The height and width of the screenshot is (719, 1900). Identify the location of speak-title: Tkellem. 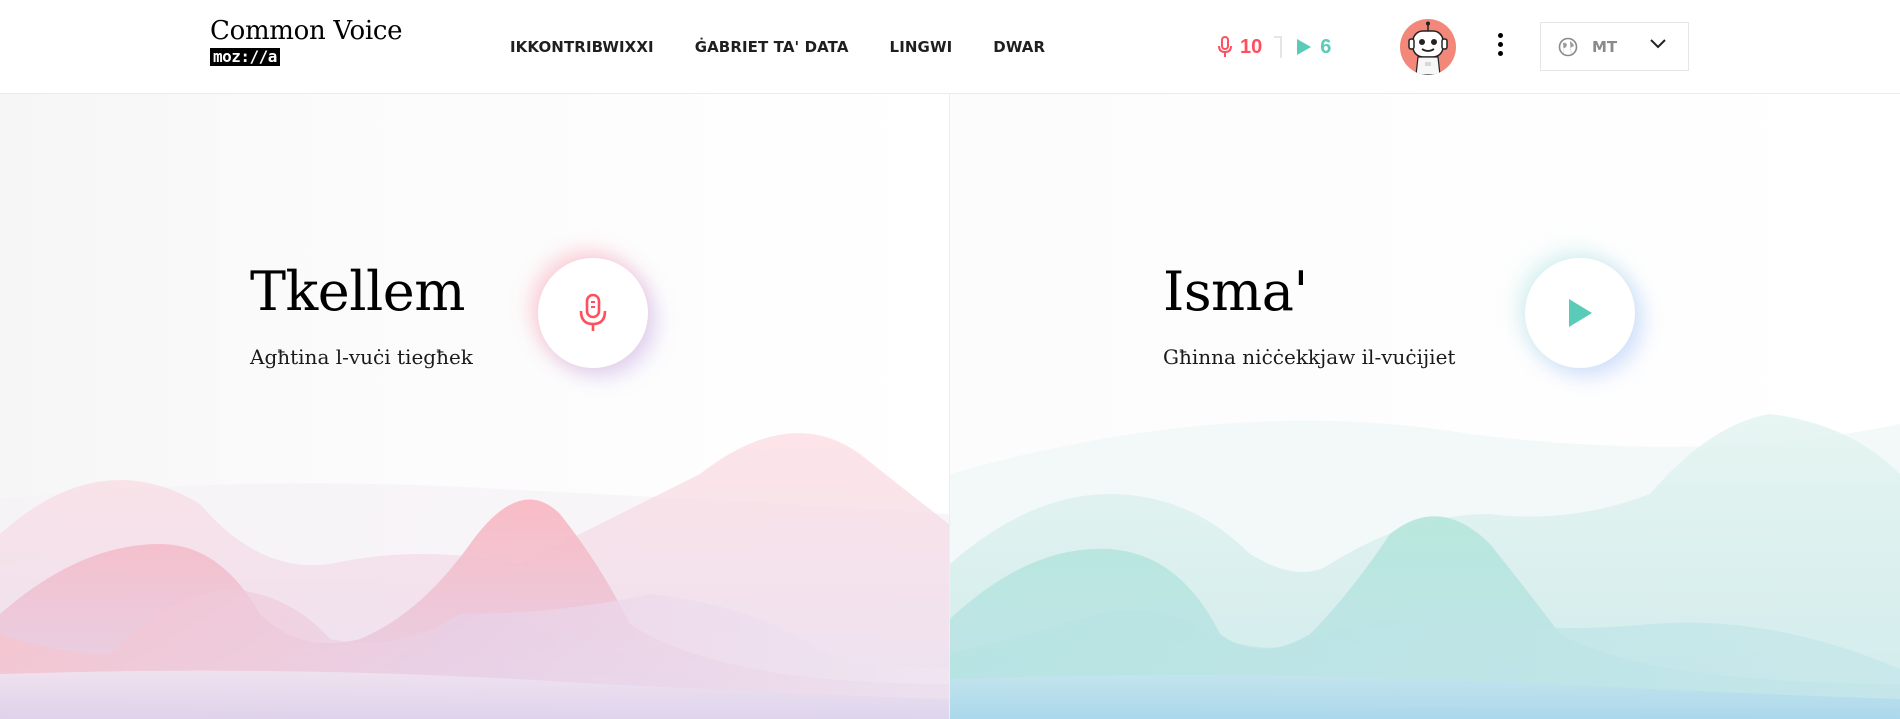
(357, 291).